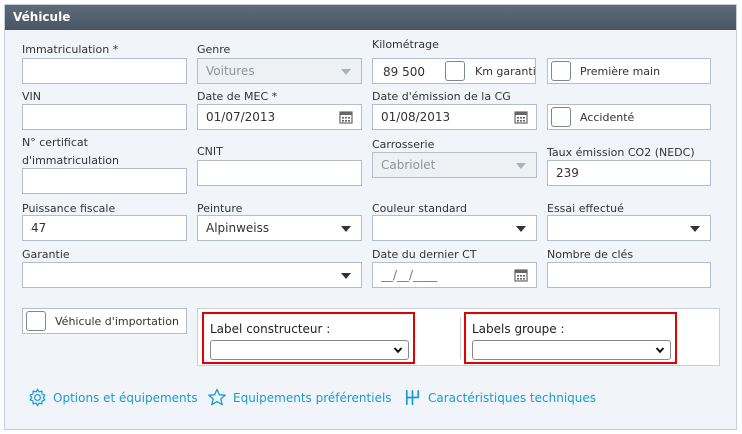 The height and width of the screenshot is (434, 742). What do you see at coordinates (412, 397) in the screenshot?
I see `gearshift-icon` at bounding box center [412, 397].